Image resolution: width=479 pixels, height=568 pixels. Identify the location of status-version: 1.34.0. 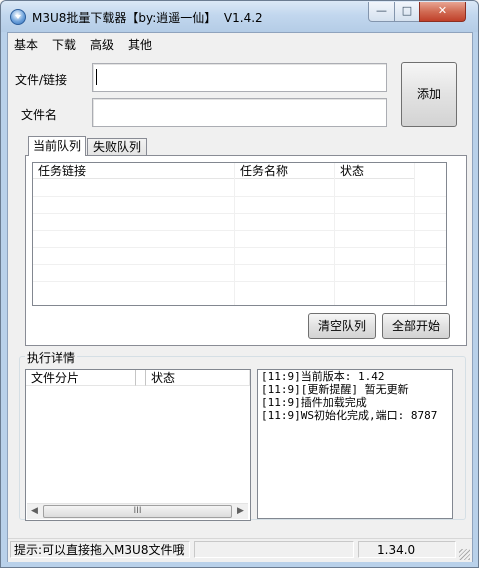
(407, 549).